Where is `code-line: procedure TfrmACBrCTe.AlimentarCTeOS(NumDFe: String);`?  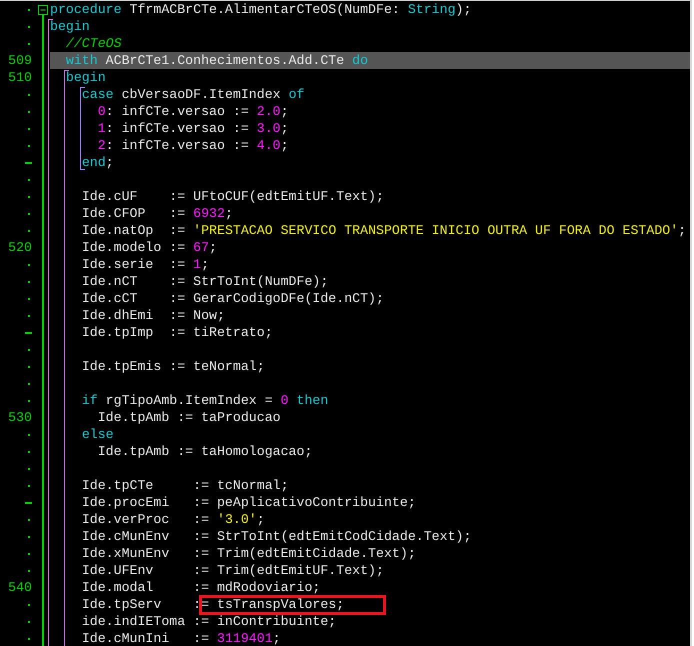 code-line: procedure TfrmACBrCTe.AlimentarCTeOS(NumDFe: String); is located at coordinates (261, 9).